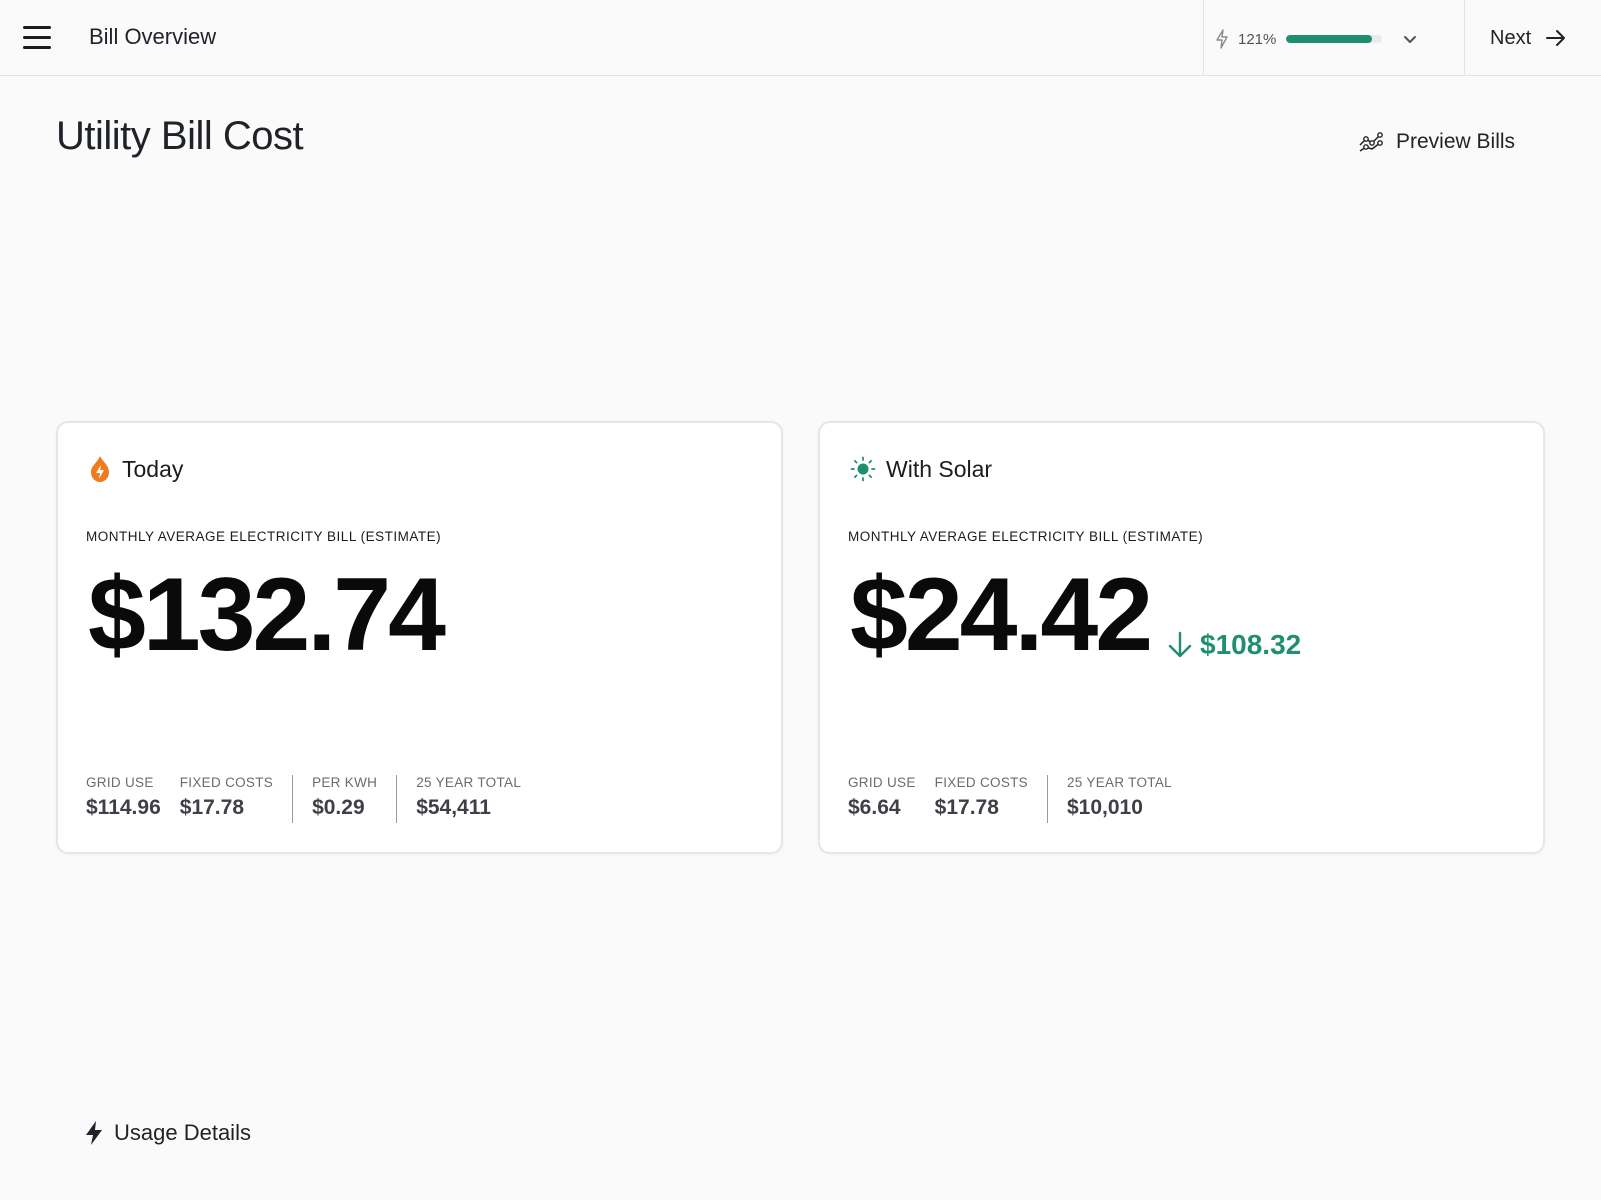  Describe the element at coordinates (1001, 615) in the screenshot. I see `solar-monthly-amount: $24.42` at that location.